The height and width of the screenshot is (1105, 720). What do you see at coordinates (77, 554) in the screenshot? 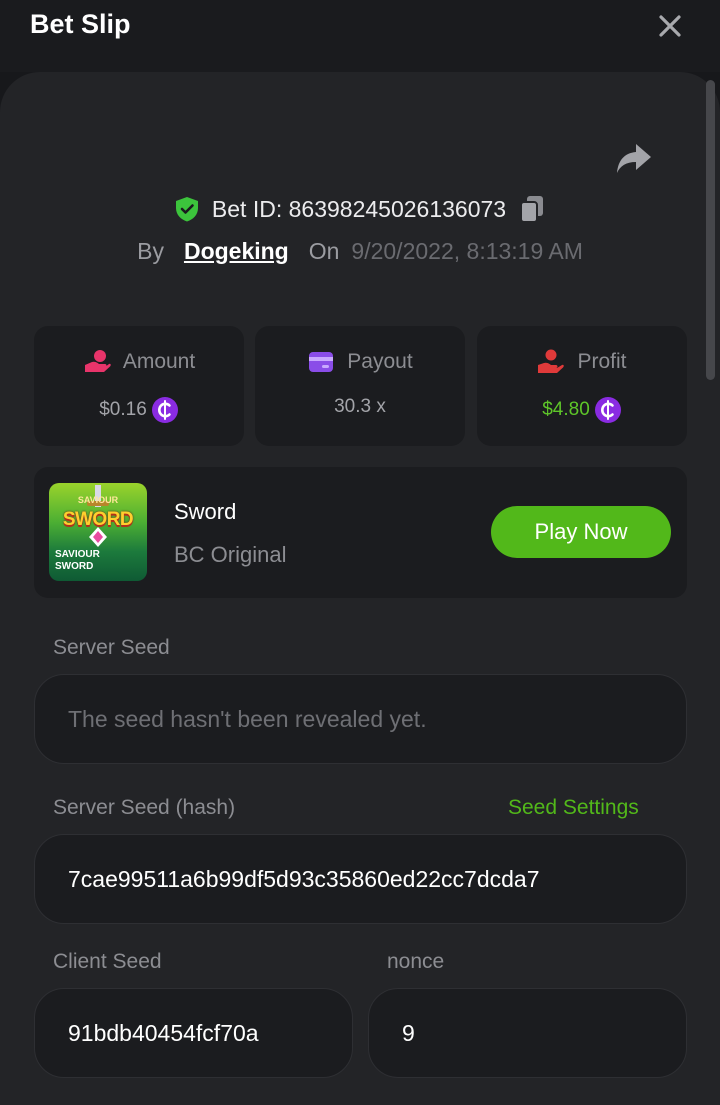
I see `thumbnail-subtitle-line-1: SAVIOUR` at bounding box center [77, 554].